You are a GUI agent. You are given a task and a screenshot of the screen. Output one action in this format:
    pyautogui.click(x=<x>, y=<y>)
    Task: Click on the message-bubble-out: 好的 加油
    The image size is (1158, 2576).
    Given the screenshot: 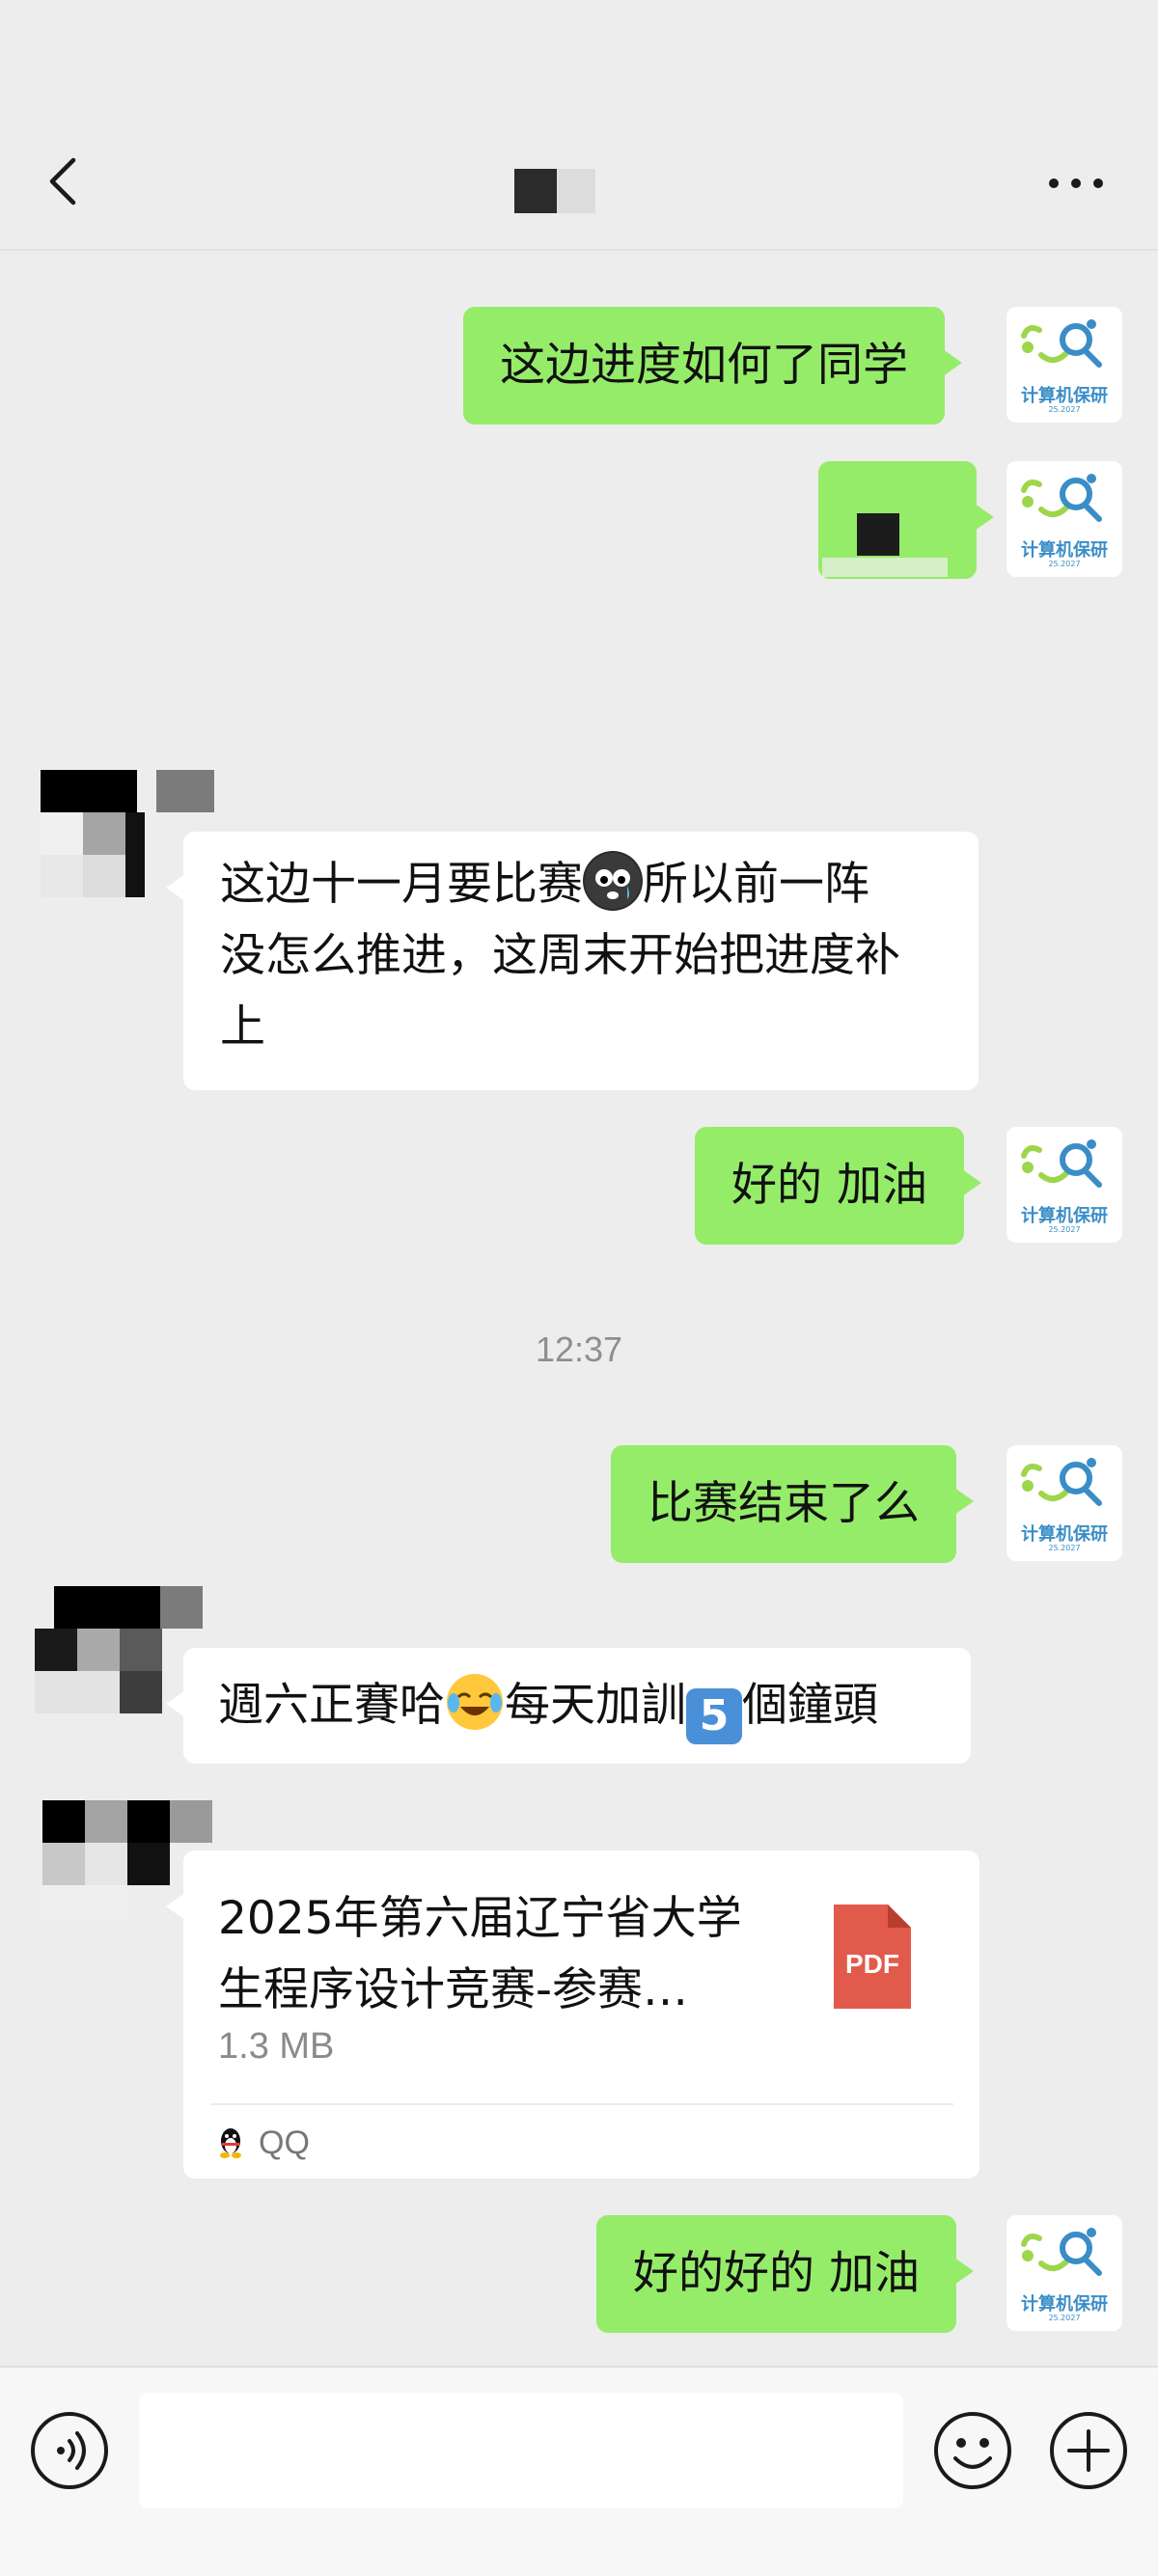 What is the action you would take?
    pyautogui.click(x=838, y=1186)
    